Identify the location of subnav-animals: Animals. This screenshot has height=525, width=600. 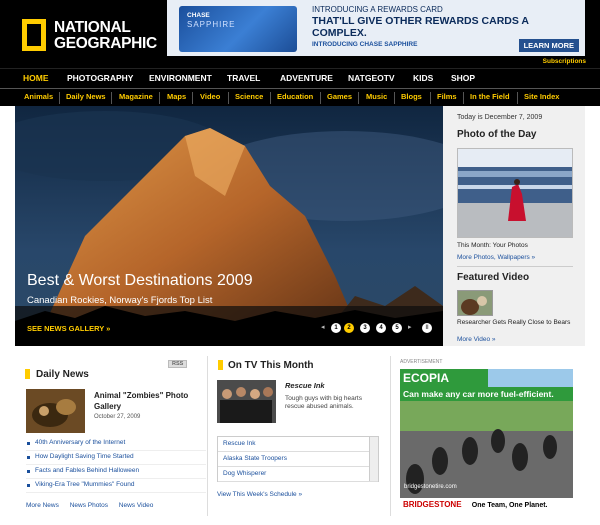
(38, 96).